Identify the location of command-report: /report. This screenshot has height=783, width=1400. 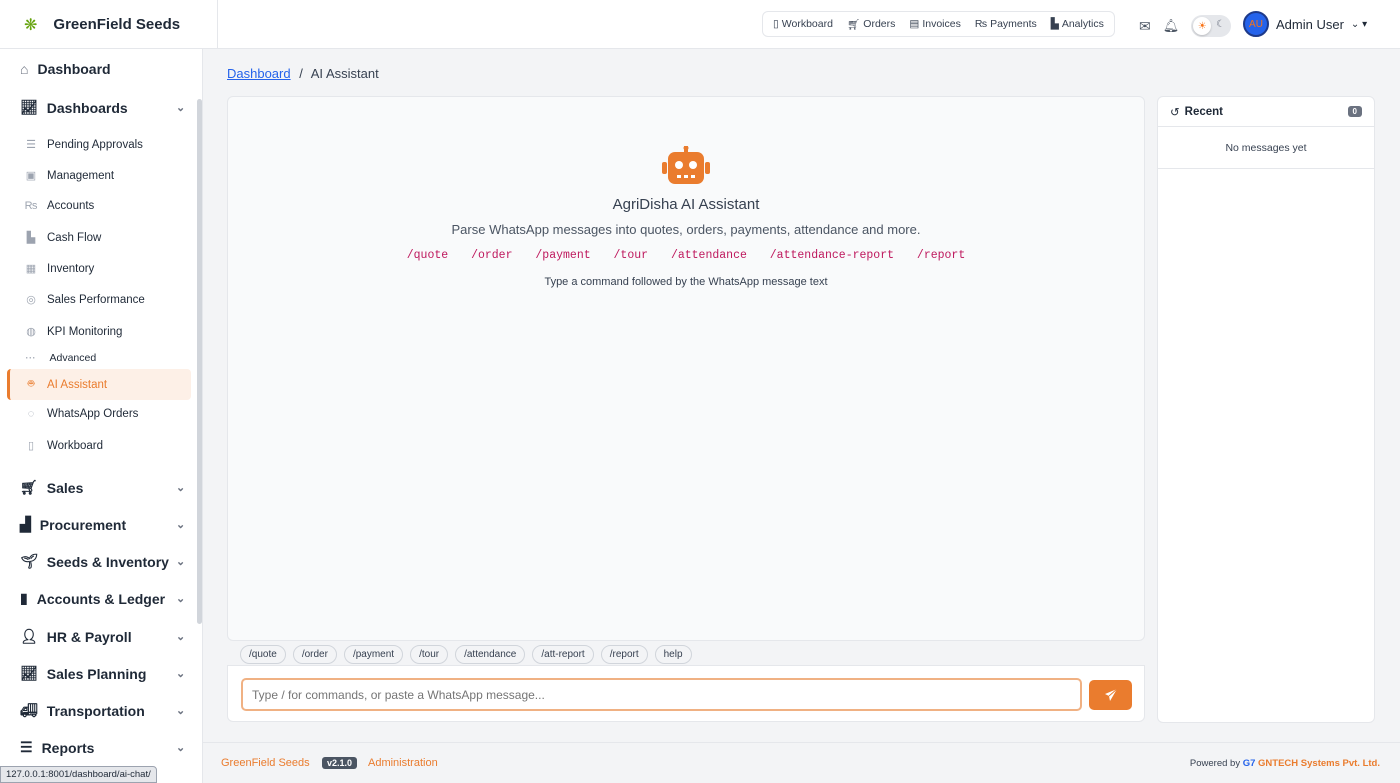
(941, 255).